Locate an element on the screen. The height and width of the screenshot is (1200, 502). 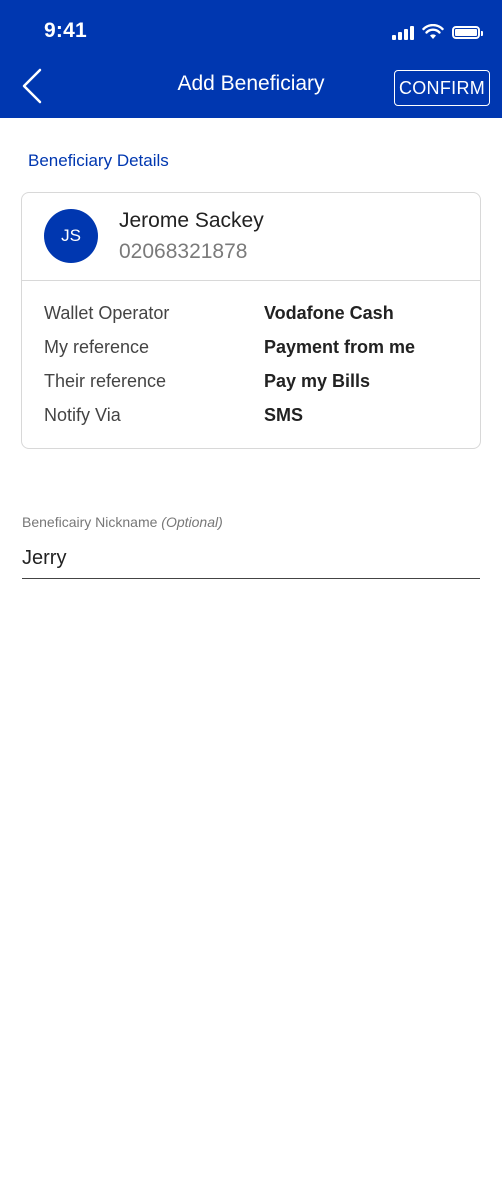
app-header: 9:41 Add Beneficiary CONFIRM is located at coordinates (251, 59).